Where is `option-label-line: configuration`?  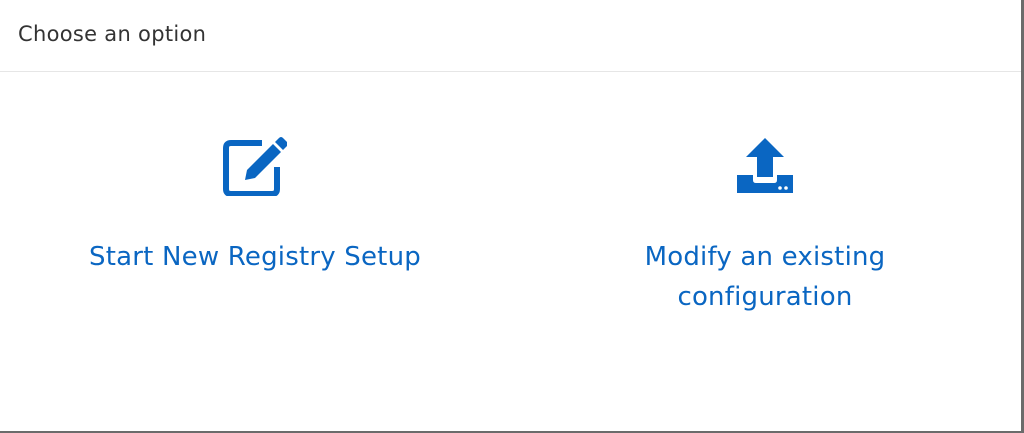
option-label-line: configuration is located at coordinates (765, 297).